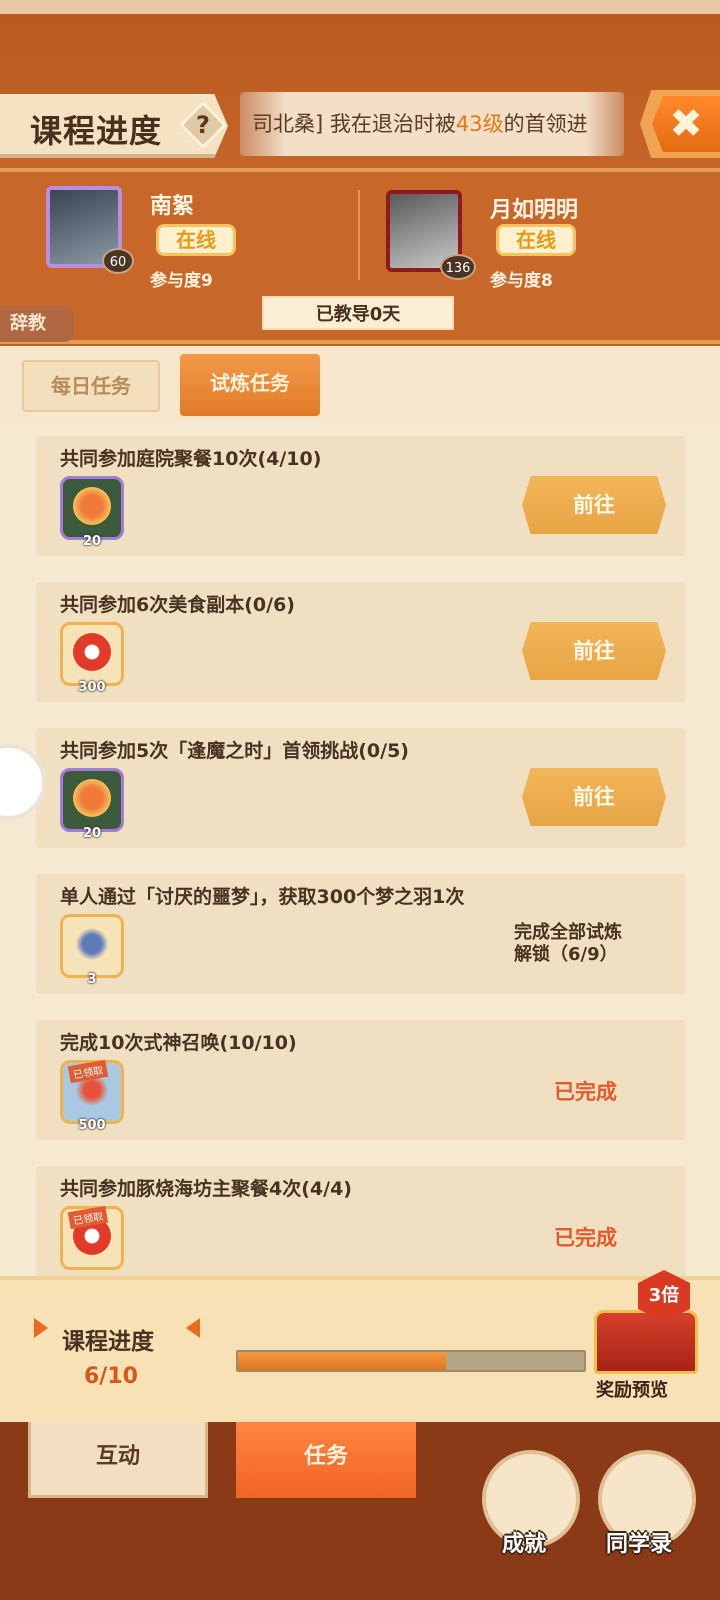  Describe the element at coordinates (203, 125) in the screenshot. I see `help-icon: ?` at that location.